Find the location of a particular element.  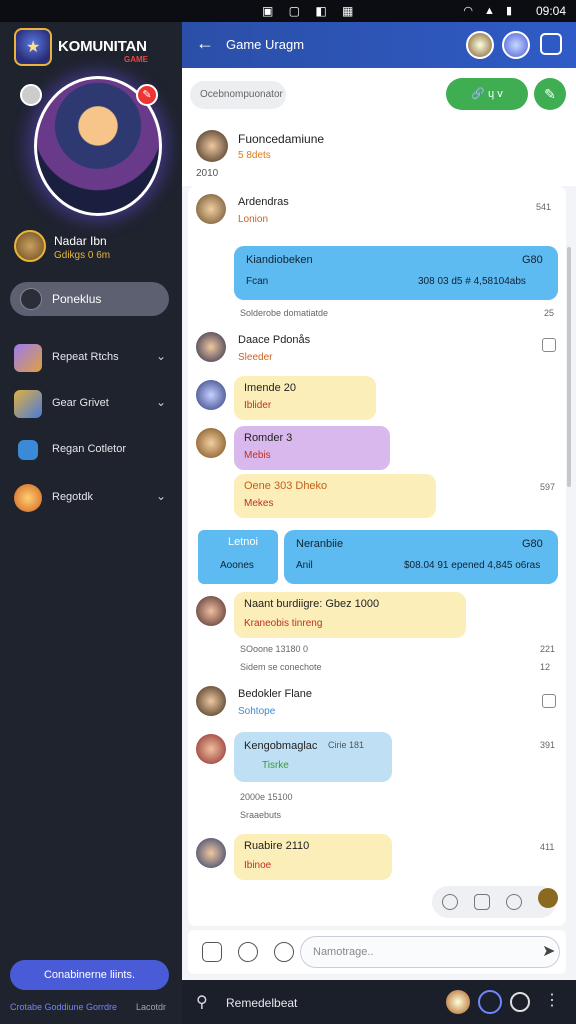

react-icon is located at coordinates (450, 902).